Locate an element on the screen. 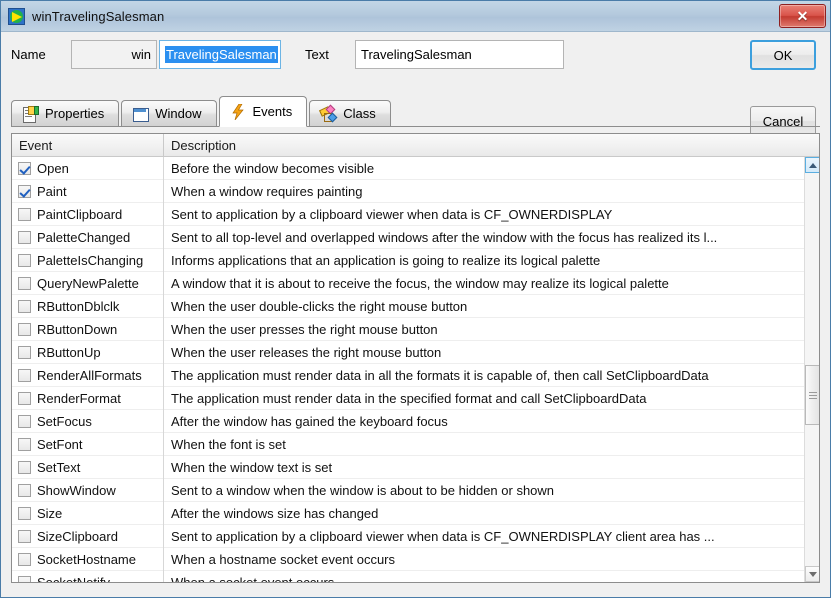  table-row: Size After the windows size has changed is located at coordinates (408, 513).